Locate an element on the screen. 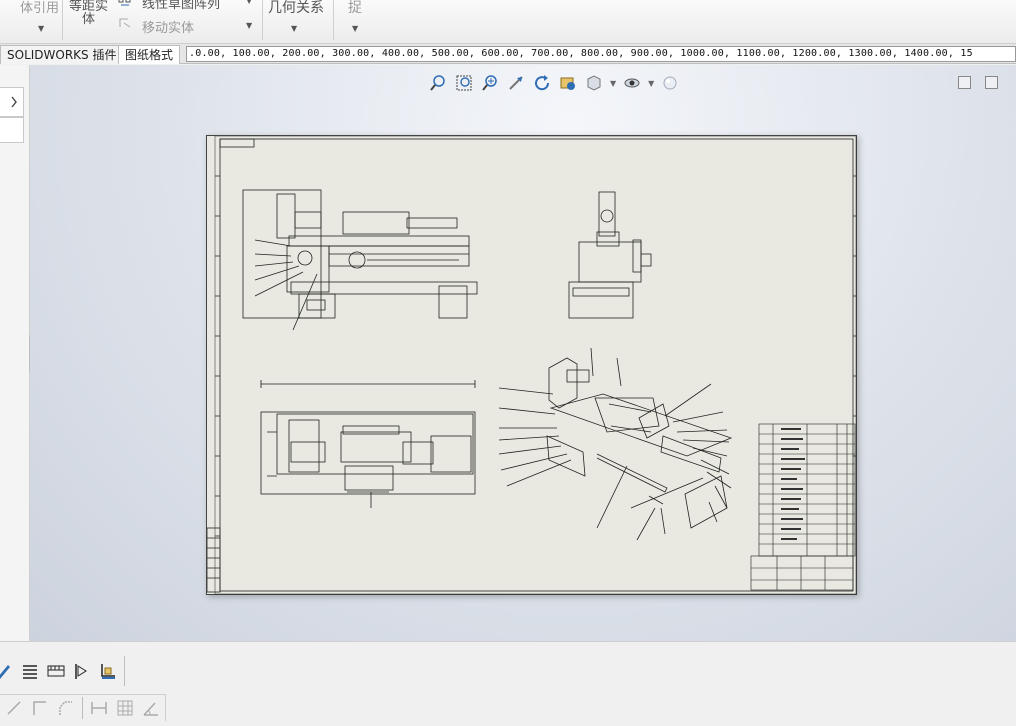  zoom-to-fit-icon is located at coordinates (438, 83).